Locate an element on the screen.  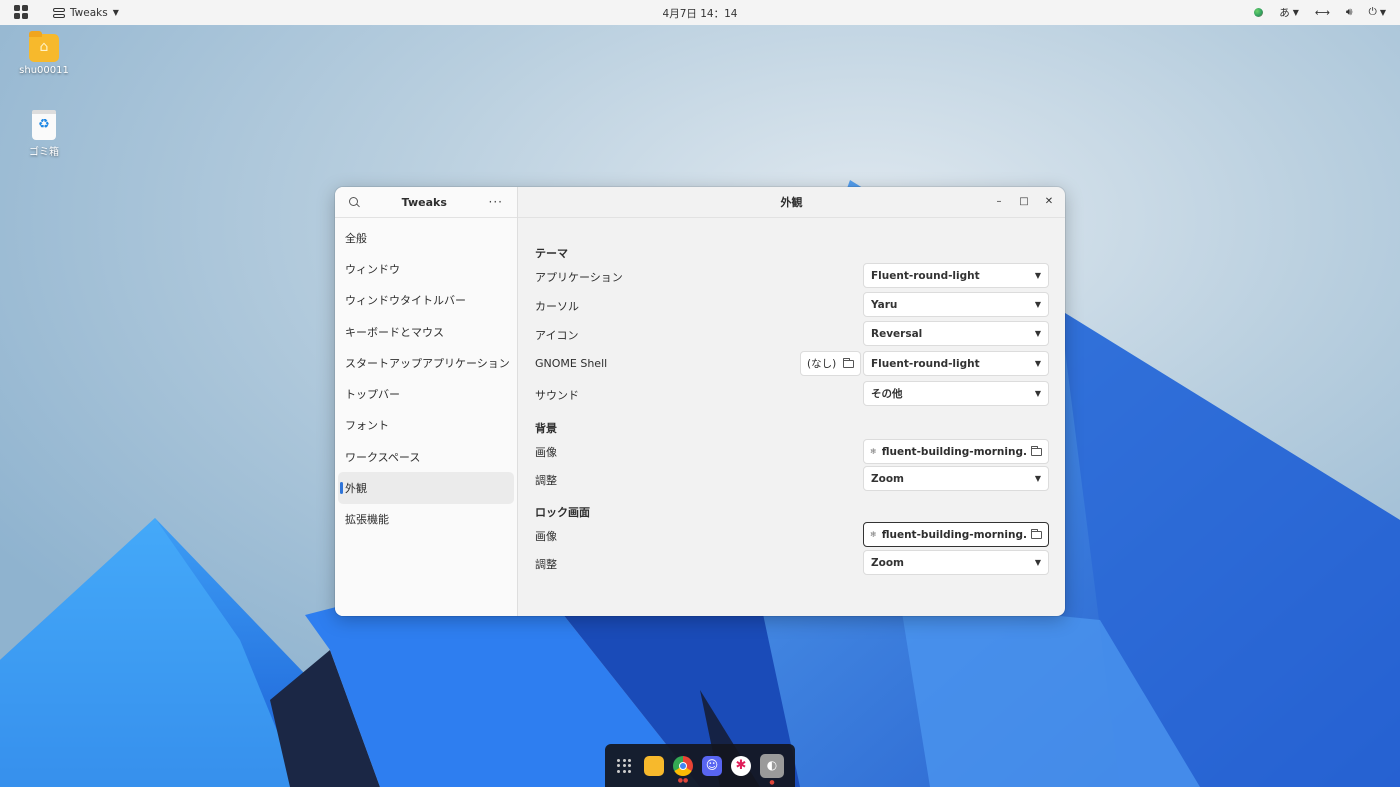
desktop-trash: ゴミ箱 is located at coordinates (44, 134).